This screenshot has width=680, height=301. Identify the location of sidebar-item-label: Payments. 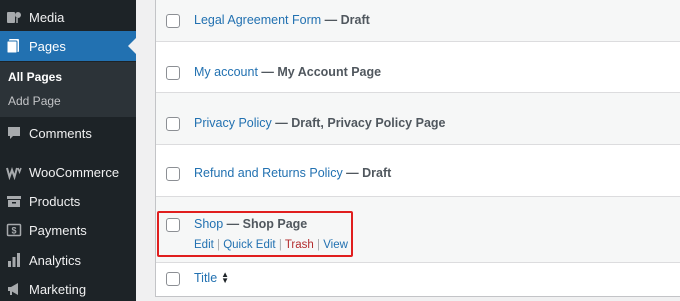
(58, 230).